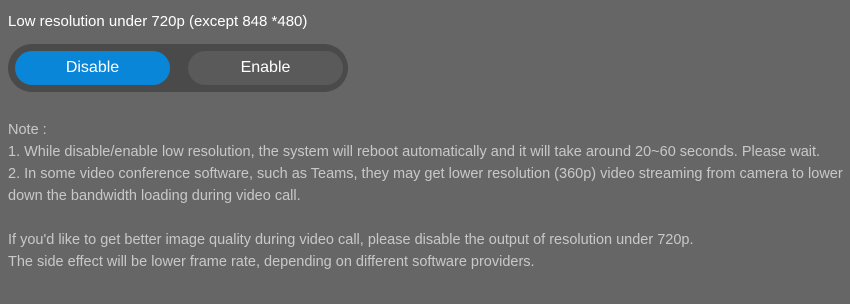 The width and height of the screenshot is (850, 304). Describe the element at coordinates (27, 130) in the screenshot. I see `note-heading: Note :` at that location.